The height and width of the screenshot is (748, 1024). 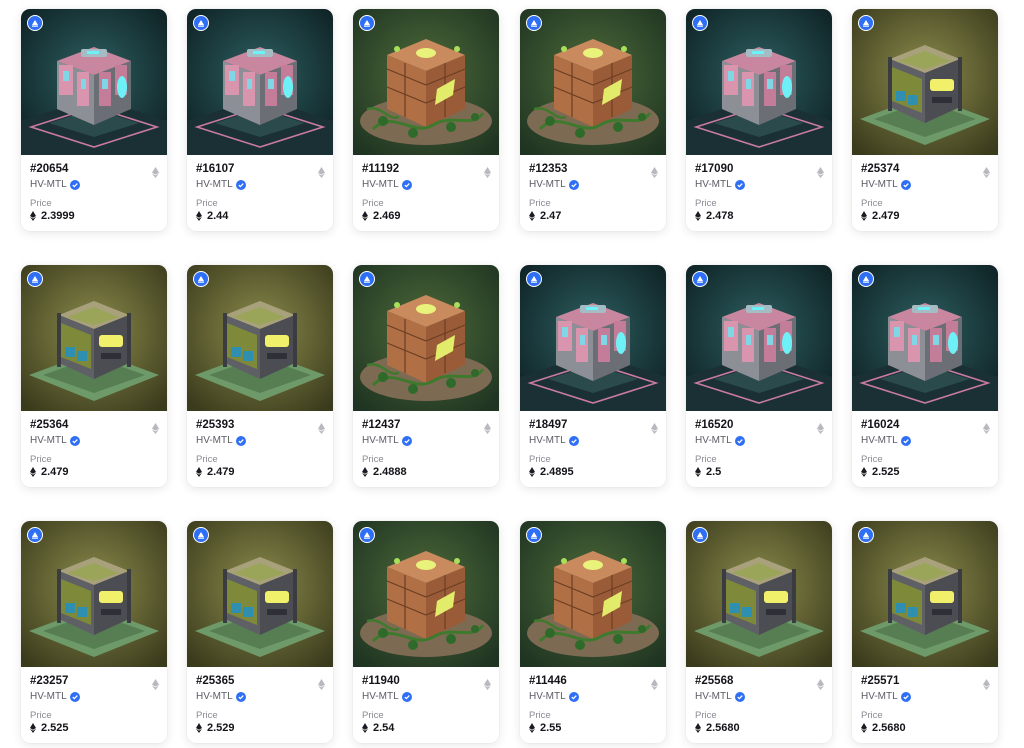 I want to click on price-row: 2.47, so click(x=545, y=216).